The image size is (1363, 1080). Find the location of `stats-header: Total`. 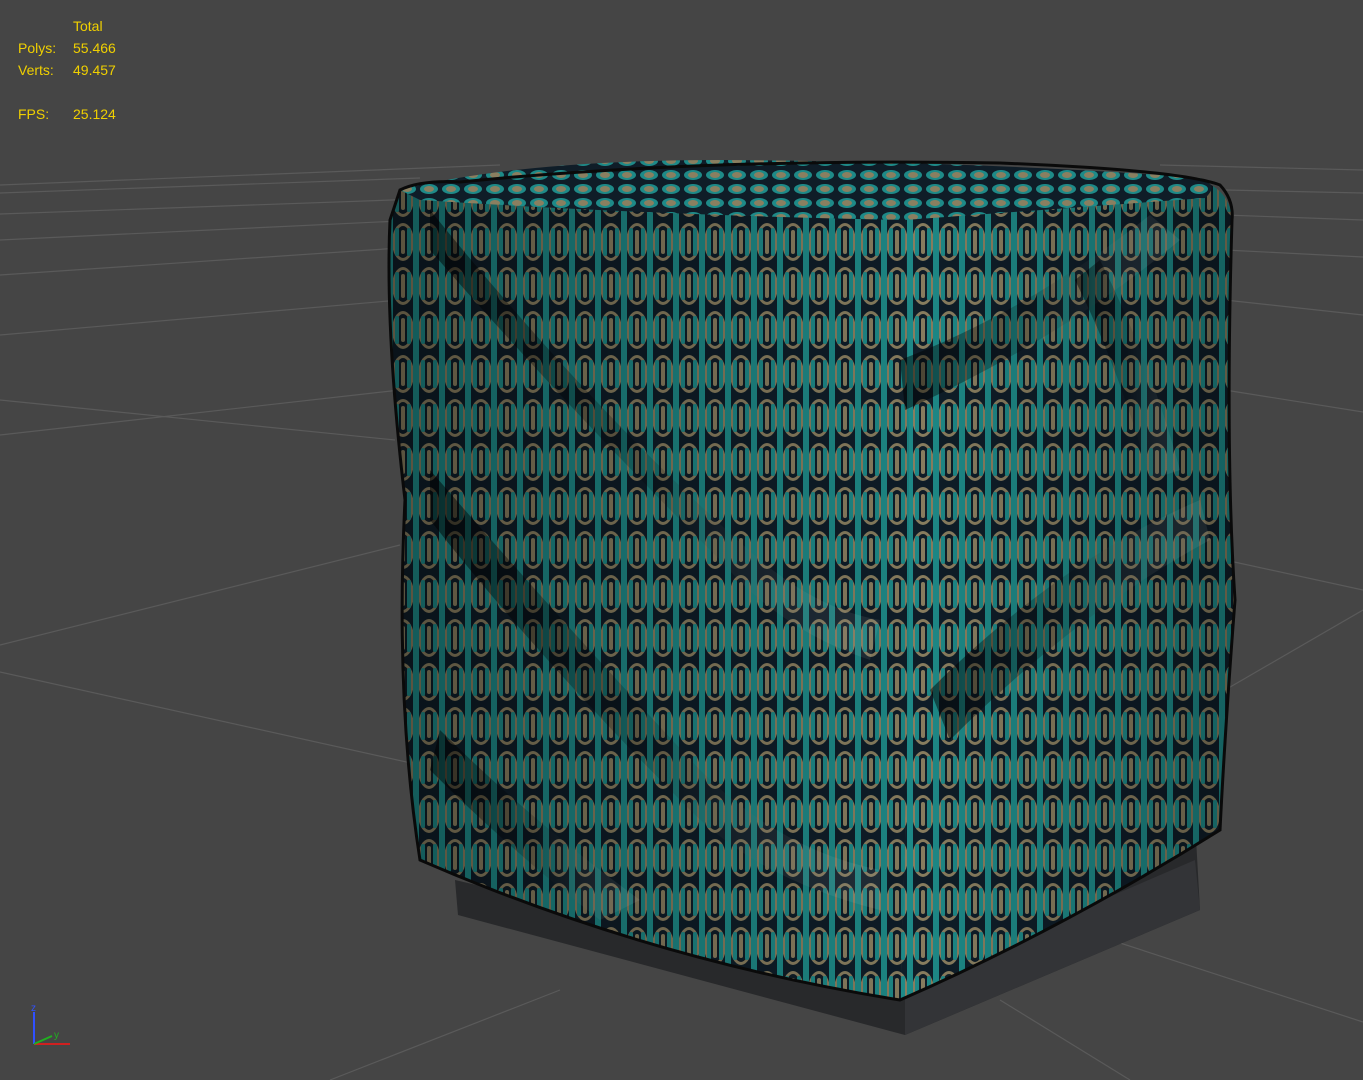

stats-header: Total is located at coordinates (88, 26).